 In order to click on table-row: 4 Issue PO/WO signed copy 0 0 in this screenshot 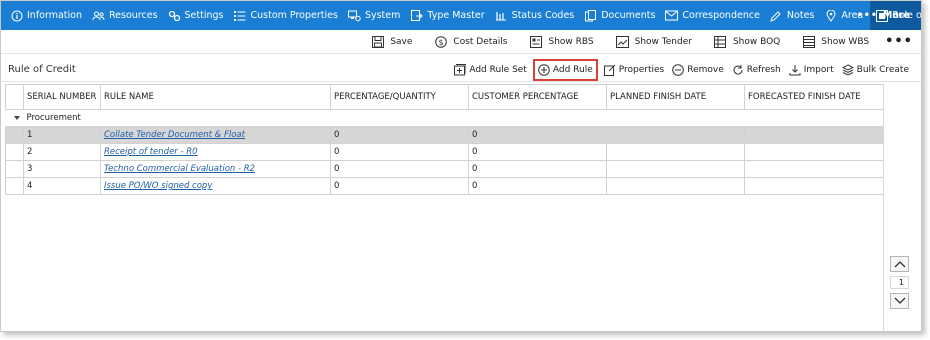, I will do `click(444, 186)`.